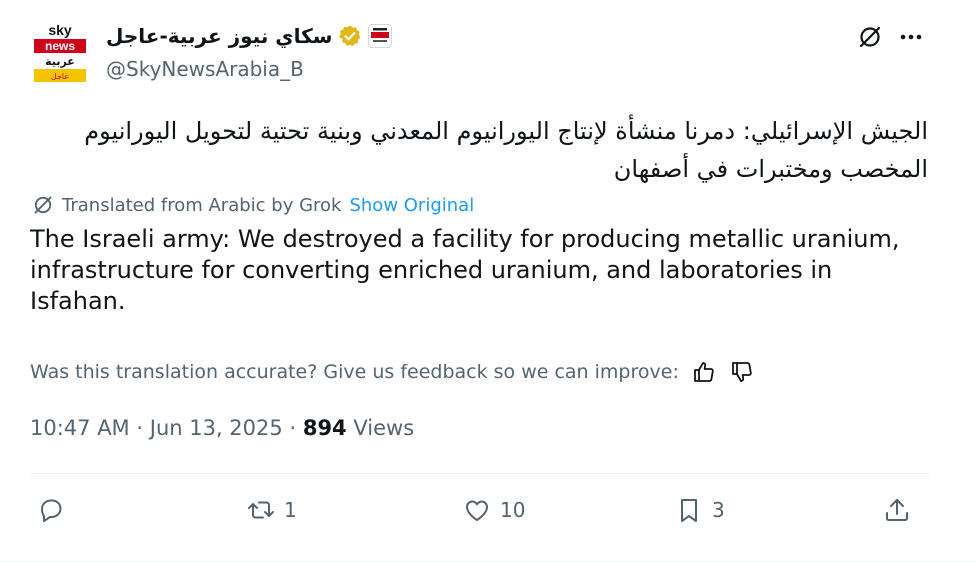 This screenshot has width=975, height=562. Describe the element at coordinates (704, 372) in the screenshot. I see `thumbs-up-icon` at that location.